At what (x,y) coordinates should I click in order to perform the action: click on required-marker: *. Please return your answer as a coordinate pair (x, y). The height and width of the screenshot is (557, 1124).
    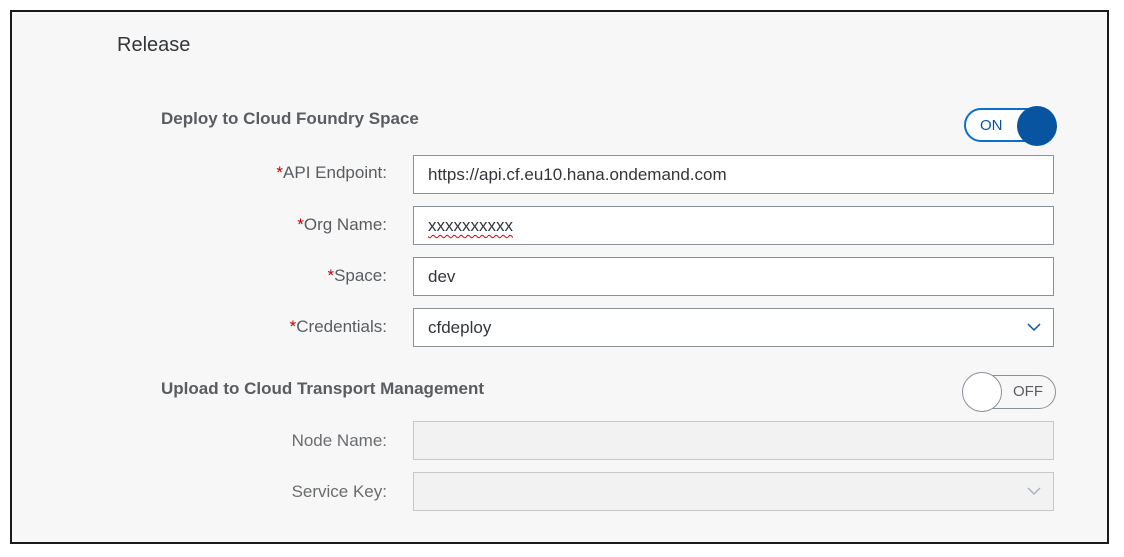
    Looking at the image, I should click on (300, 224).